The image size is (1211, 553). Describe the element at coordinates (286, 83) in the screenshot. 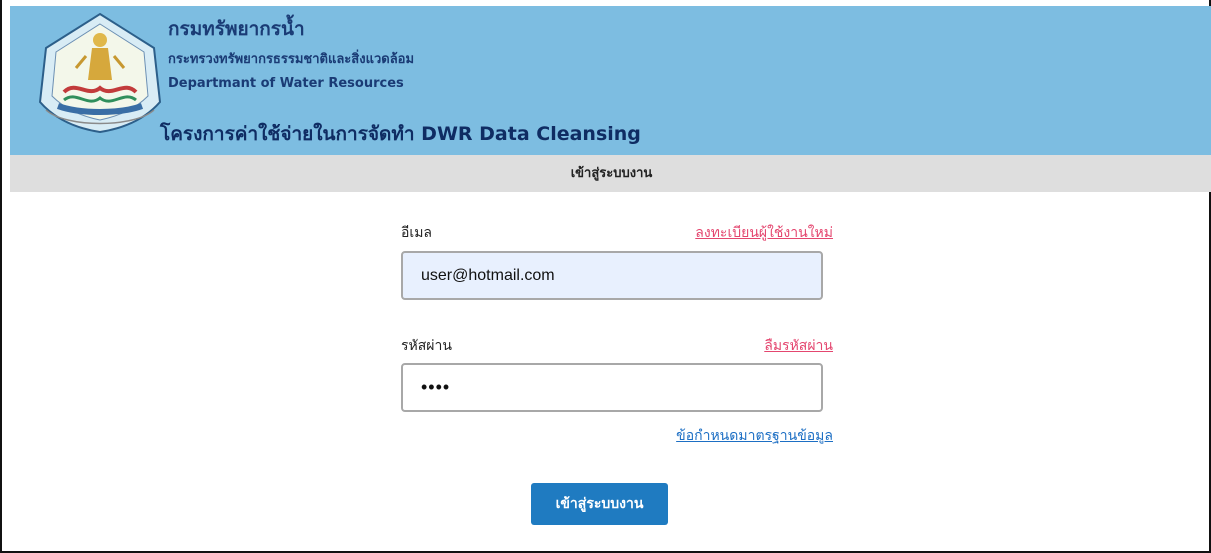

I see `org-name-en: Departmant of Water Resources` at that location.